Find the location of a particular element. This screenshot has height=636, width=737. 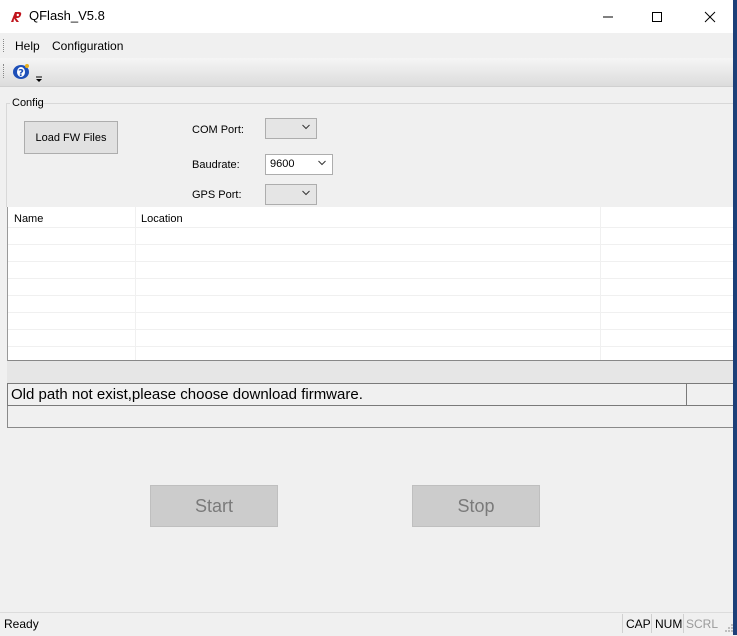

toolbar is located at coordinates (368, 72).